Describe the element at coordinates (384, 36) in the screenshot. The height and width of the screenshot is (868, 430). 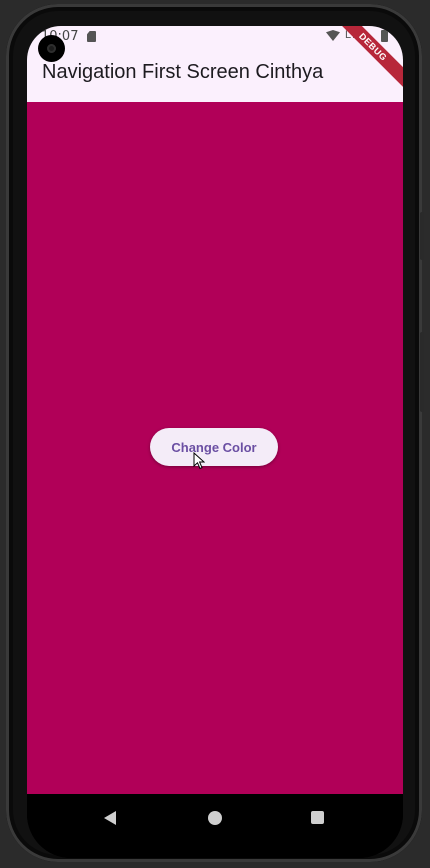
I see `battery-icon` at that location.